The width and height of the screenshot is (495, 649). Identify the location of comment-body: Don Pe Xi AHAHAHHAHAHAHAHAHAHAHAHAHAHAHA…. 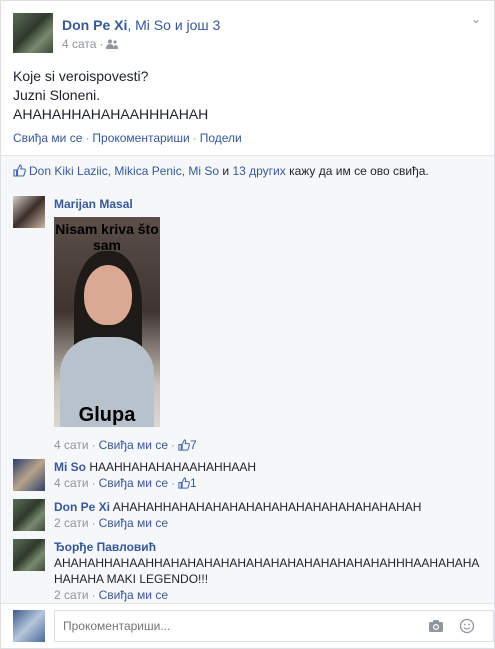
(264, 515).